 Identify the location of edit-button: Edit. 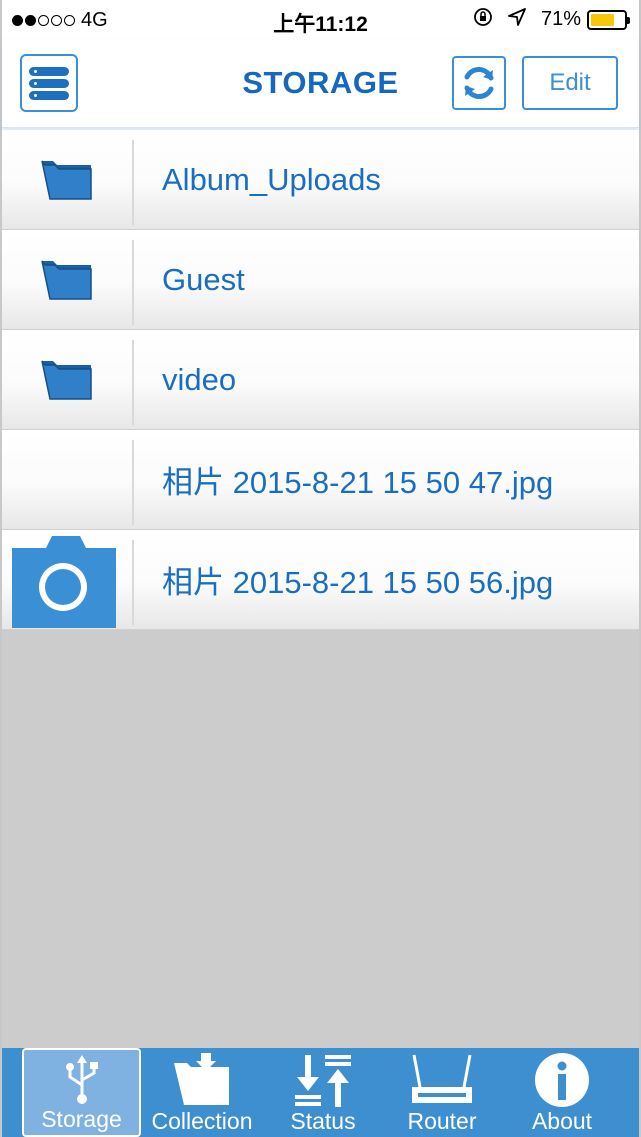
(570, 83).